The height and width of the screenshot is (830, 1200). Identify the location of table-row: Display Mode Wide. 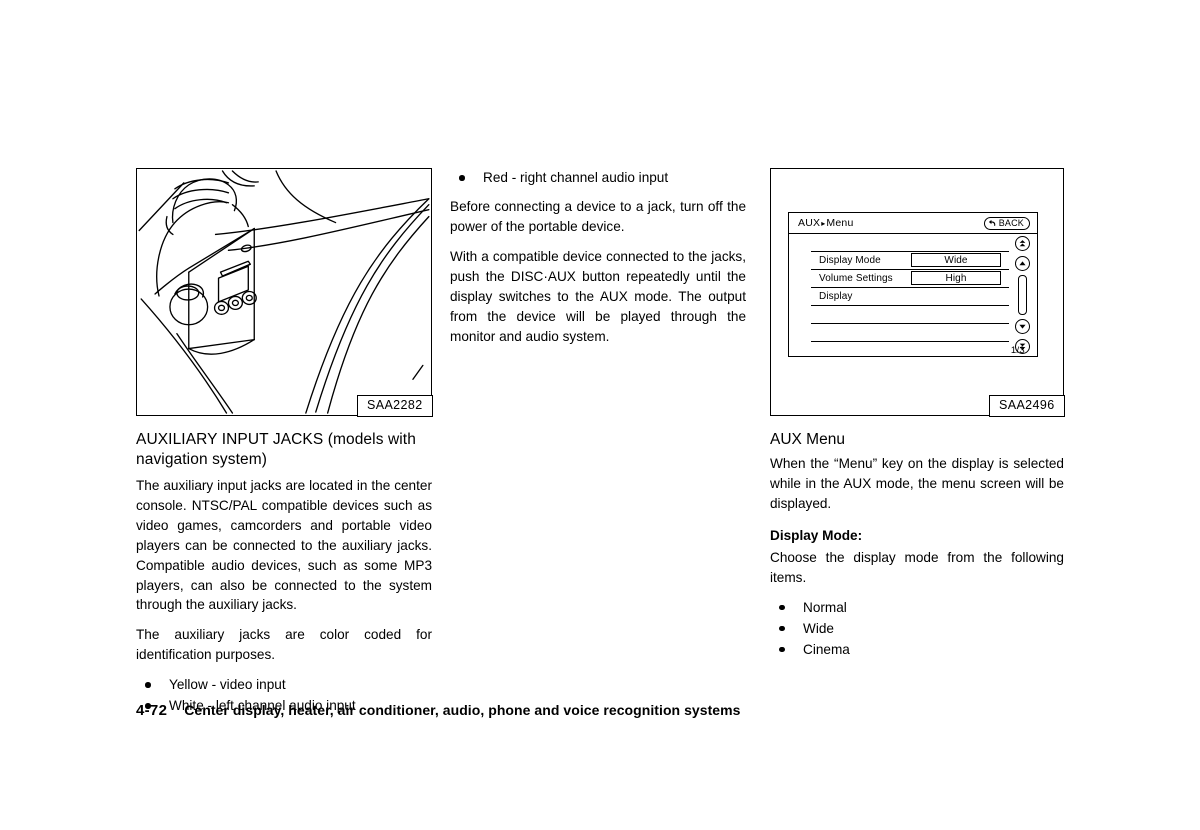
(910, 261).